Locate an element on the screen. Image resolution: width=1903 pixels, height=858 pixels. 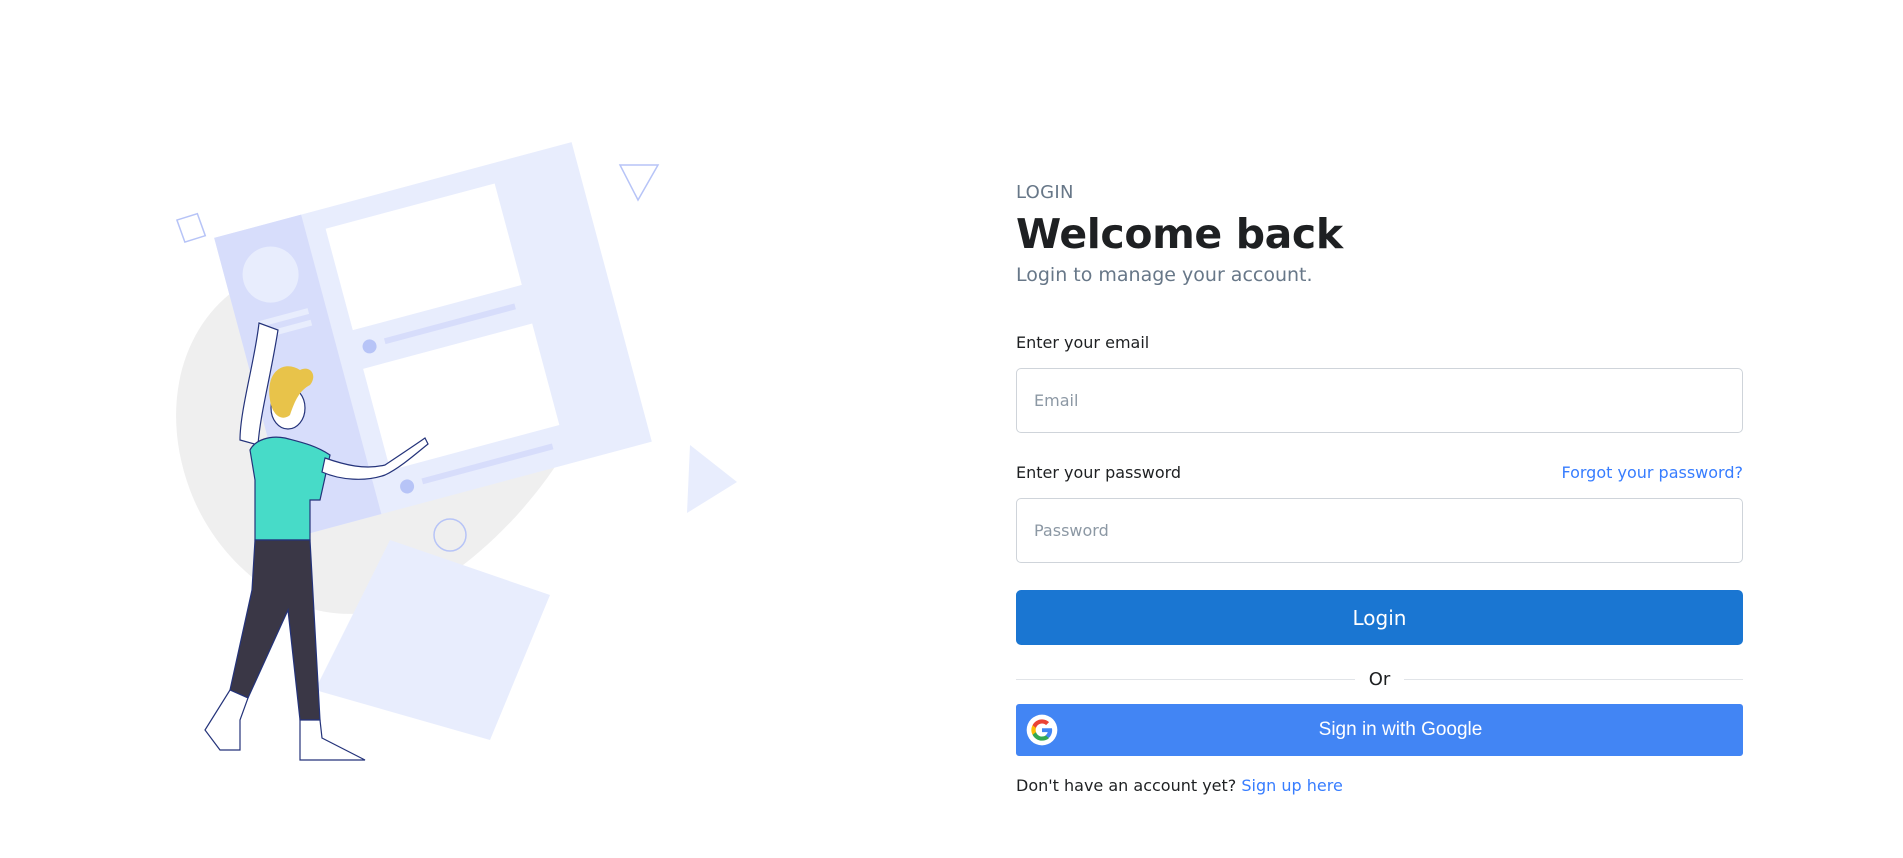
password-label: Enter your password is located at coordinates (1099, 472).